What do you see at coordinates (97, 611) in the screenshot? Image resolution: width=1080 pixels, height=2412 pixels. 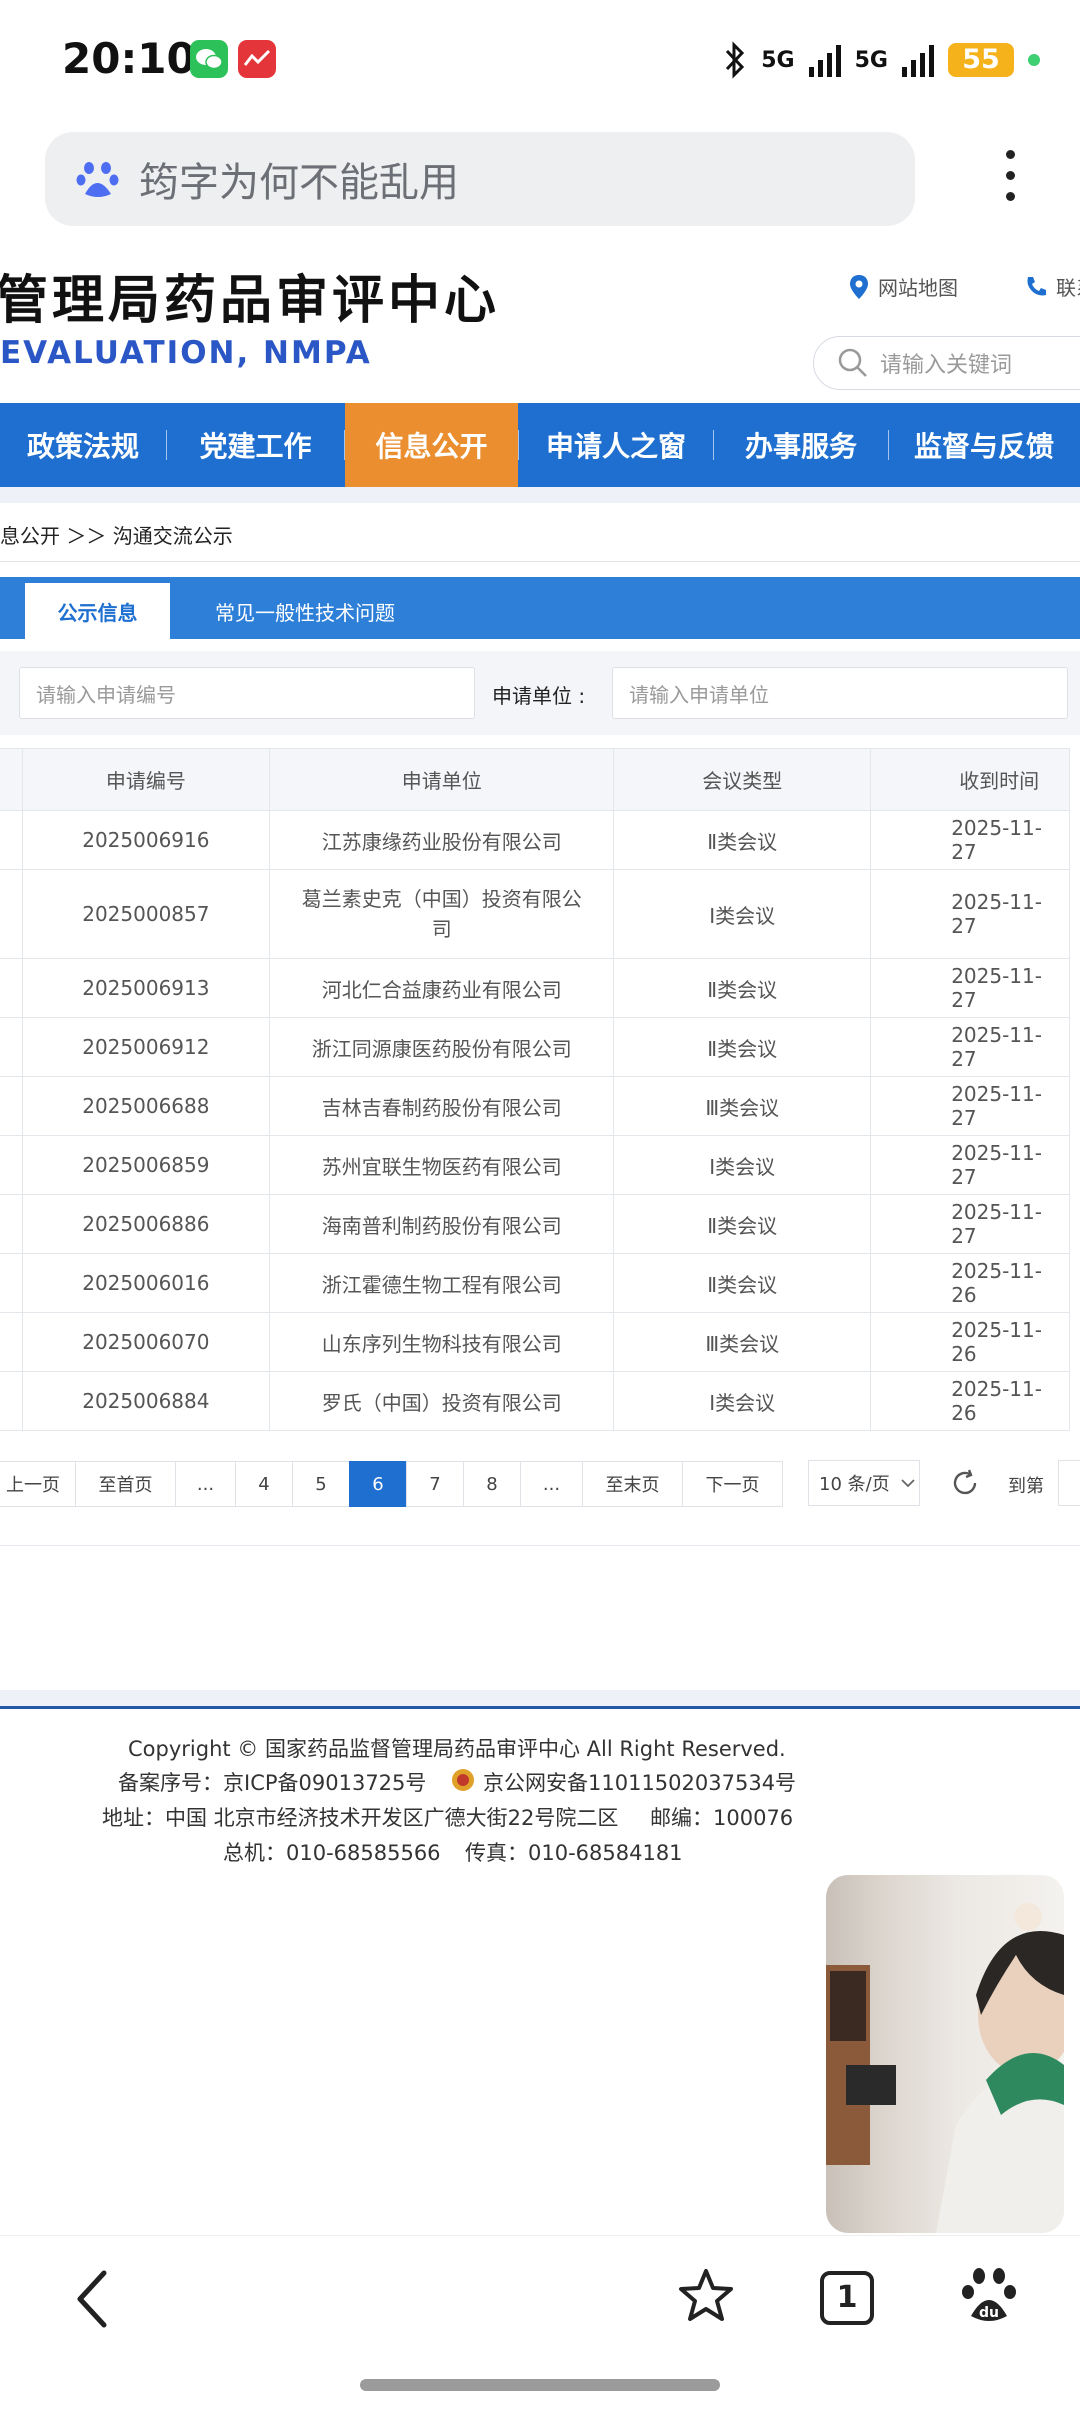 I see `tab-public-info: 公示信息` at bounding box center [97, 611].